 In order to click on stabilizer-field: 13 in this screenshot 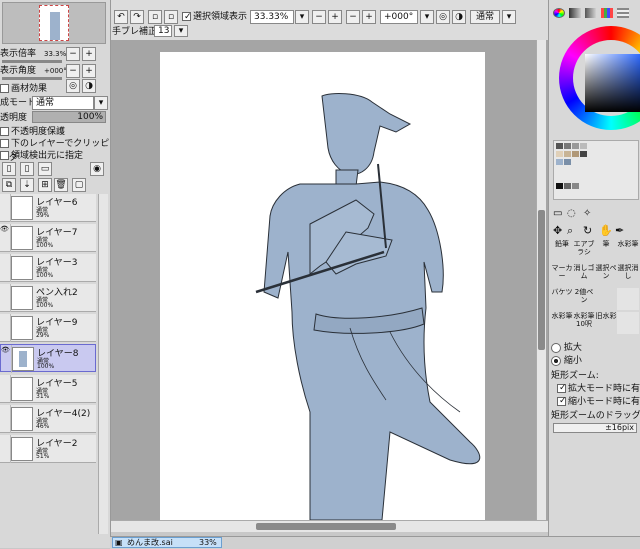, I will do `click(163, 31)`.